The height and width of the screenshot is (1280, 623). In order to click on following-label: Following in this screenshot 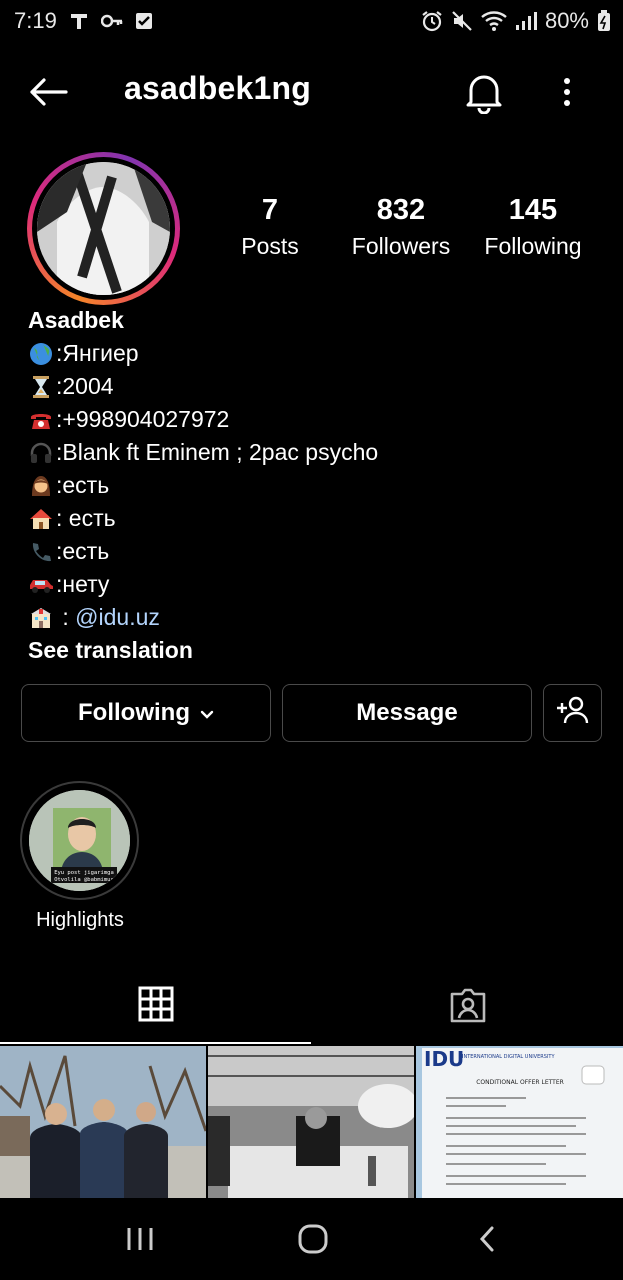, I will do `click(533, 246)`.